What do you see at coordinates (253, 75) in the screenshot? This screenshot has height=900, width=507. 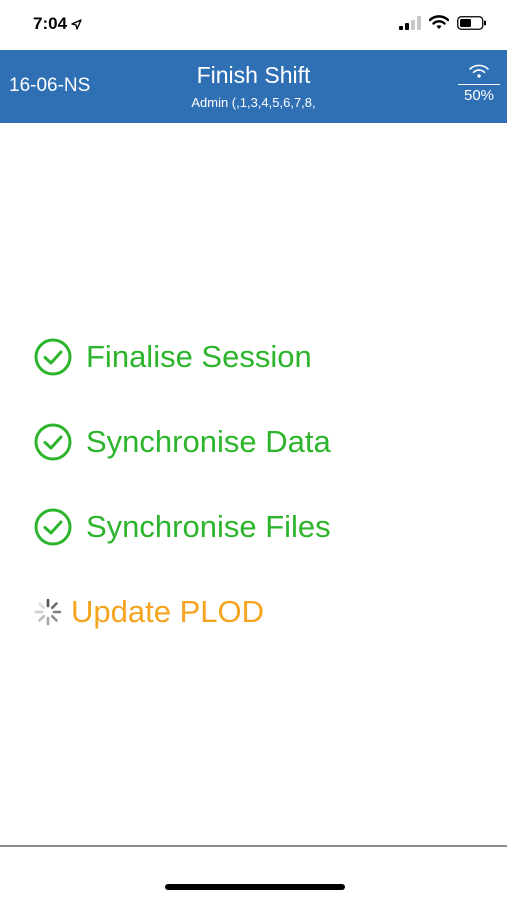 I see `page-title: Finish Shift` at bounding box center [253, 75].